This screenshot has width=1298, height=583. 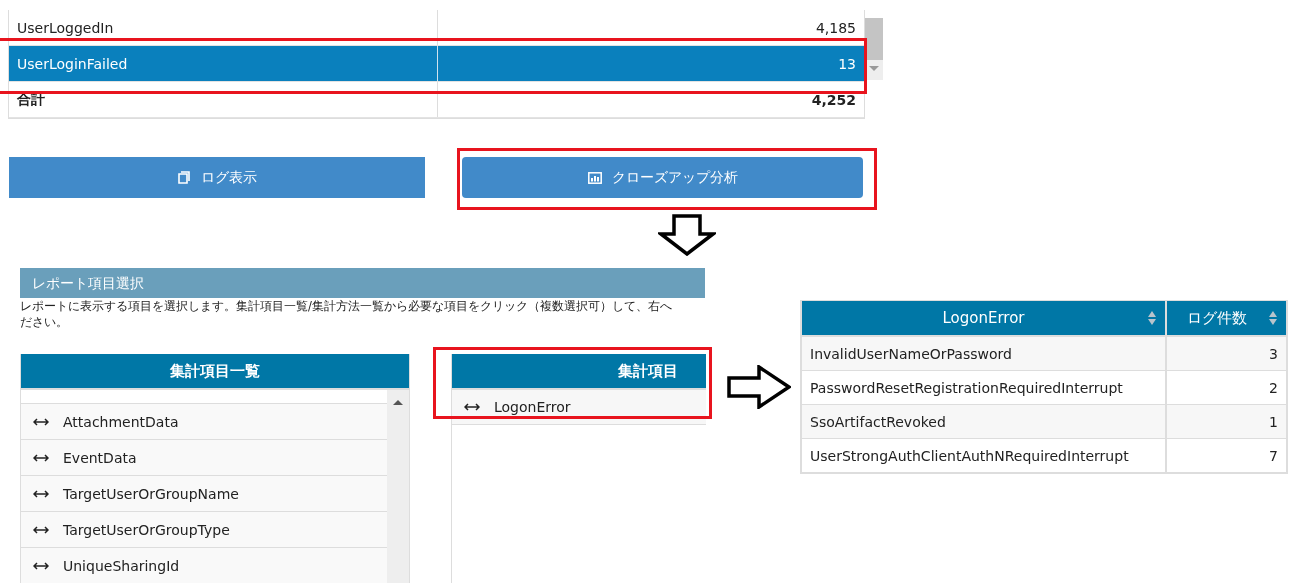 I want to click on description-text: レポートに表示する項目を選択します。集計項目一覧/集計方法一覧から必要な項目をクリック（複数選択可）して、右へ, so click(x=346, y=306).